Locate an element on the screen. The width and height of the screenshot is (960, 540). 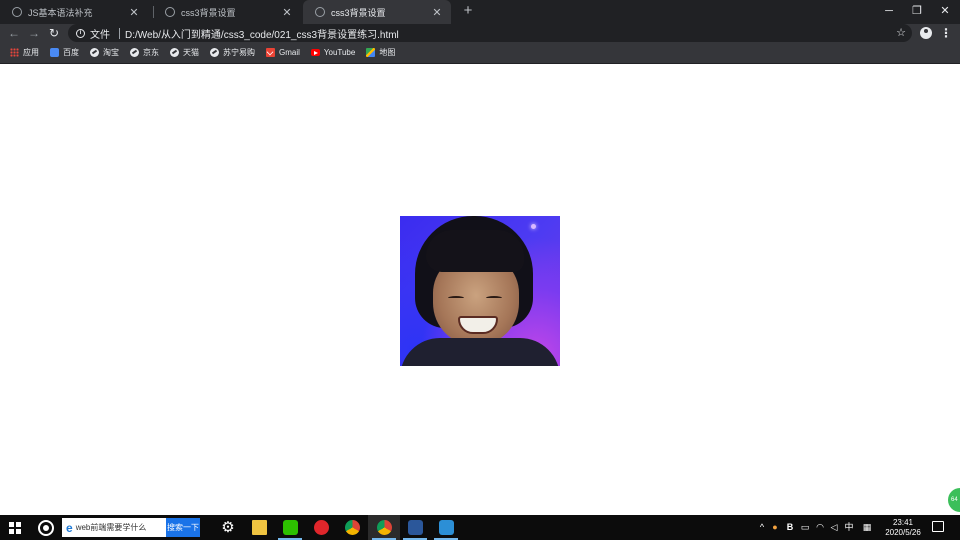
tab-js-basics: JS基本语法补充 ✕ is located at coordinates (74, 12).